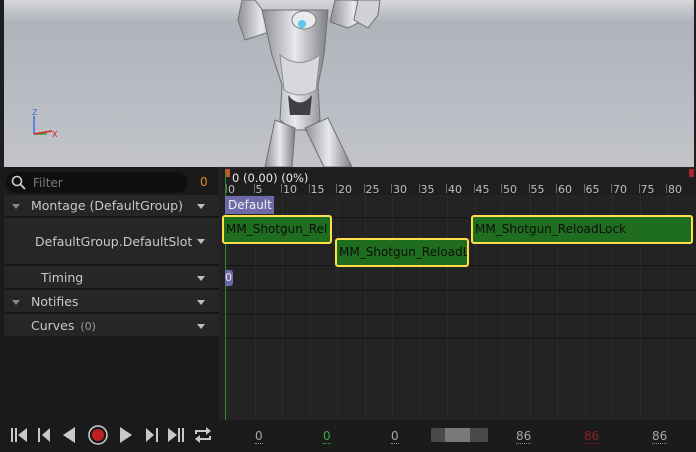  I want to click on track-curves: Curves (0), so click(111, 325).